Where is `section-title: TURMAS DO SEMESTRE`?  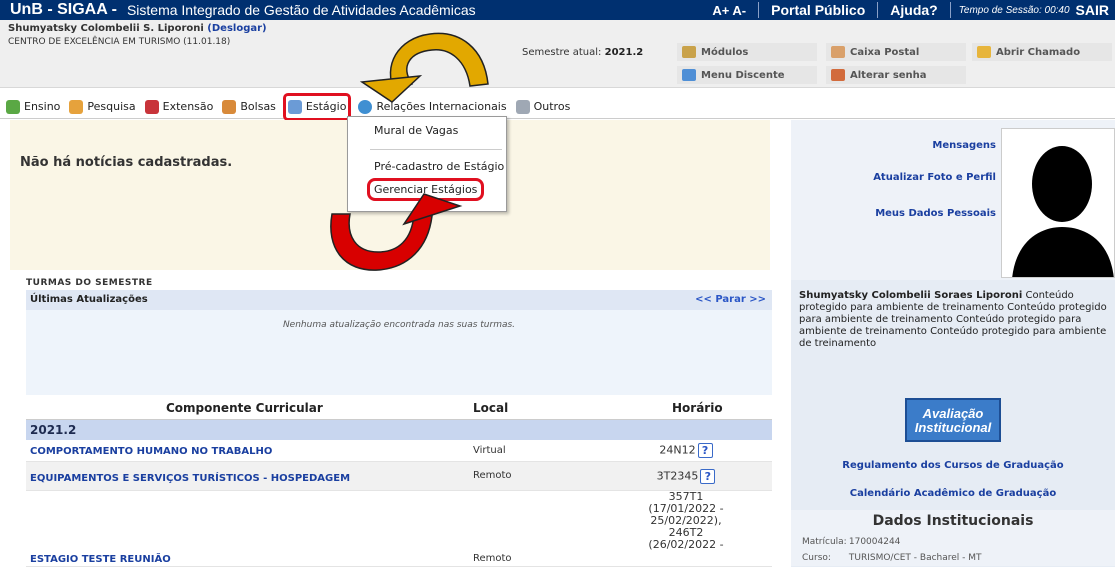
section-title: TURMAS DO SEMESTRE is located at coordinates (89, 283).